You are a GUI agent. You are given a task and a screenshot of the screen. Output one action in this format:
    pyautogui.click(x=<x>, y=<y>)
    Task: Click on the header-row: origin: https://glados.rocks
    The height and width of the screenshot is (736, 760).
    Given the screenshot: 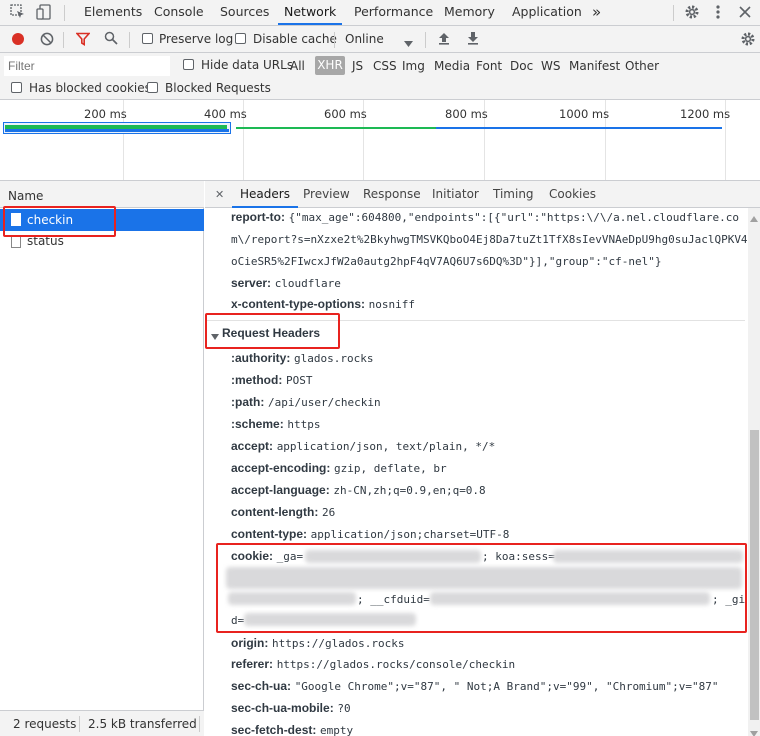 What is the action you would take?
    pyautogui.click(x=317, y=643)
    